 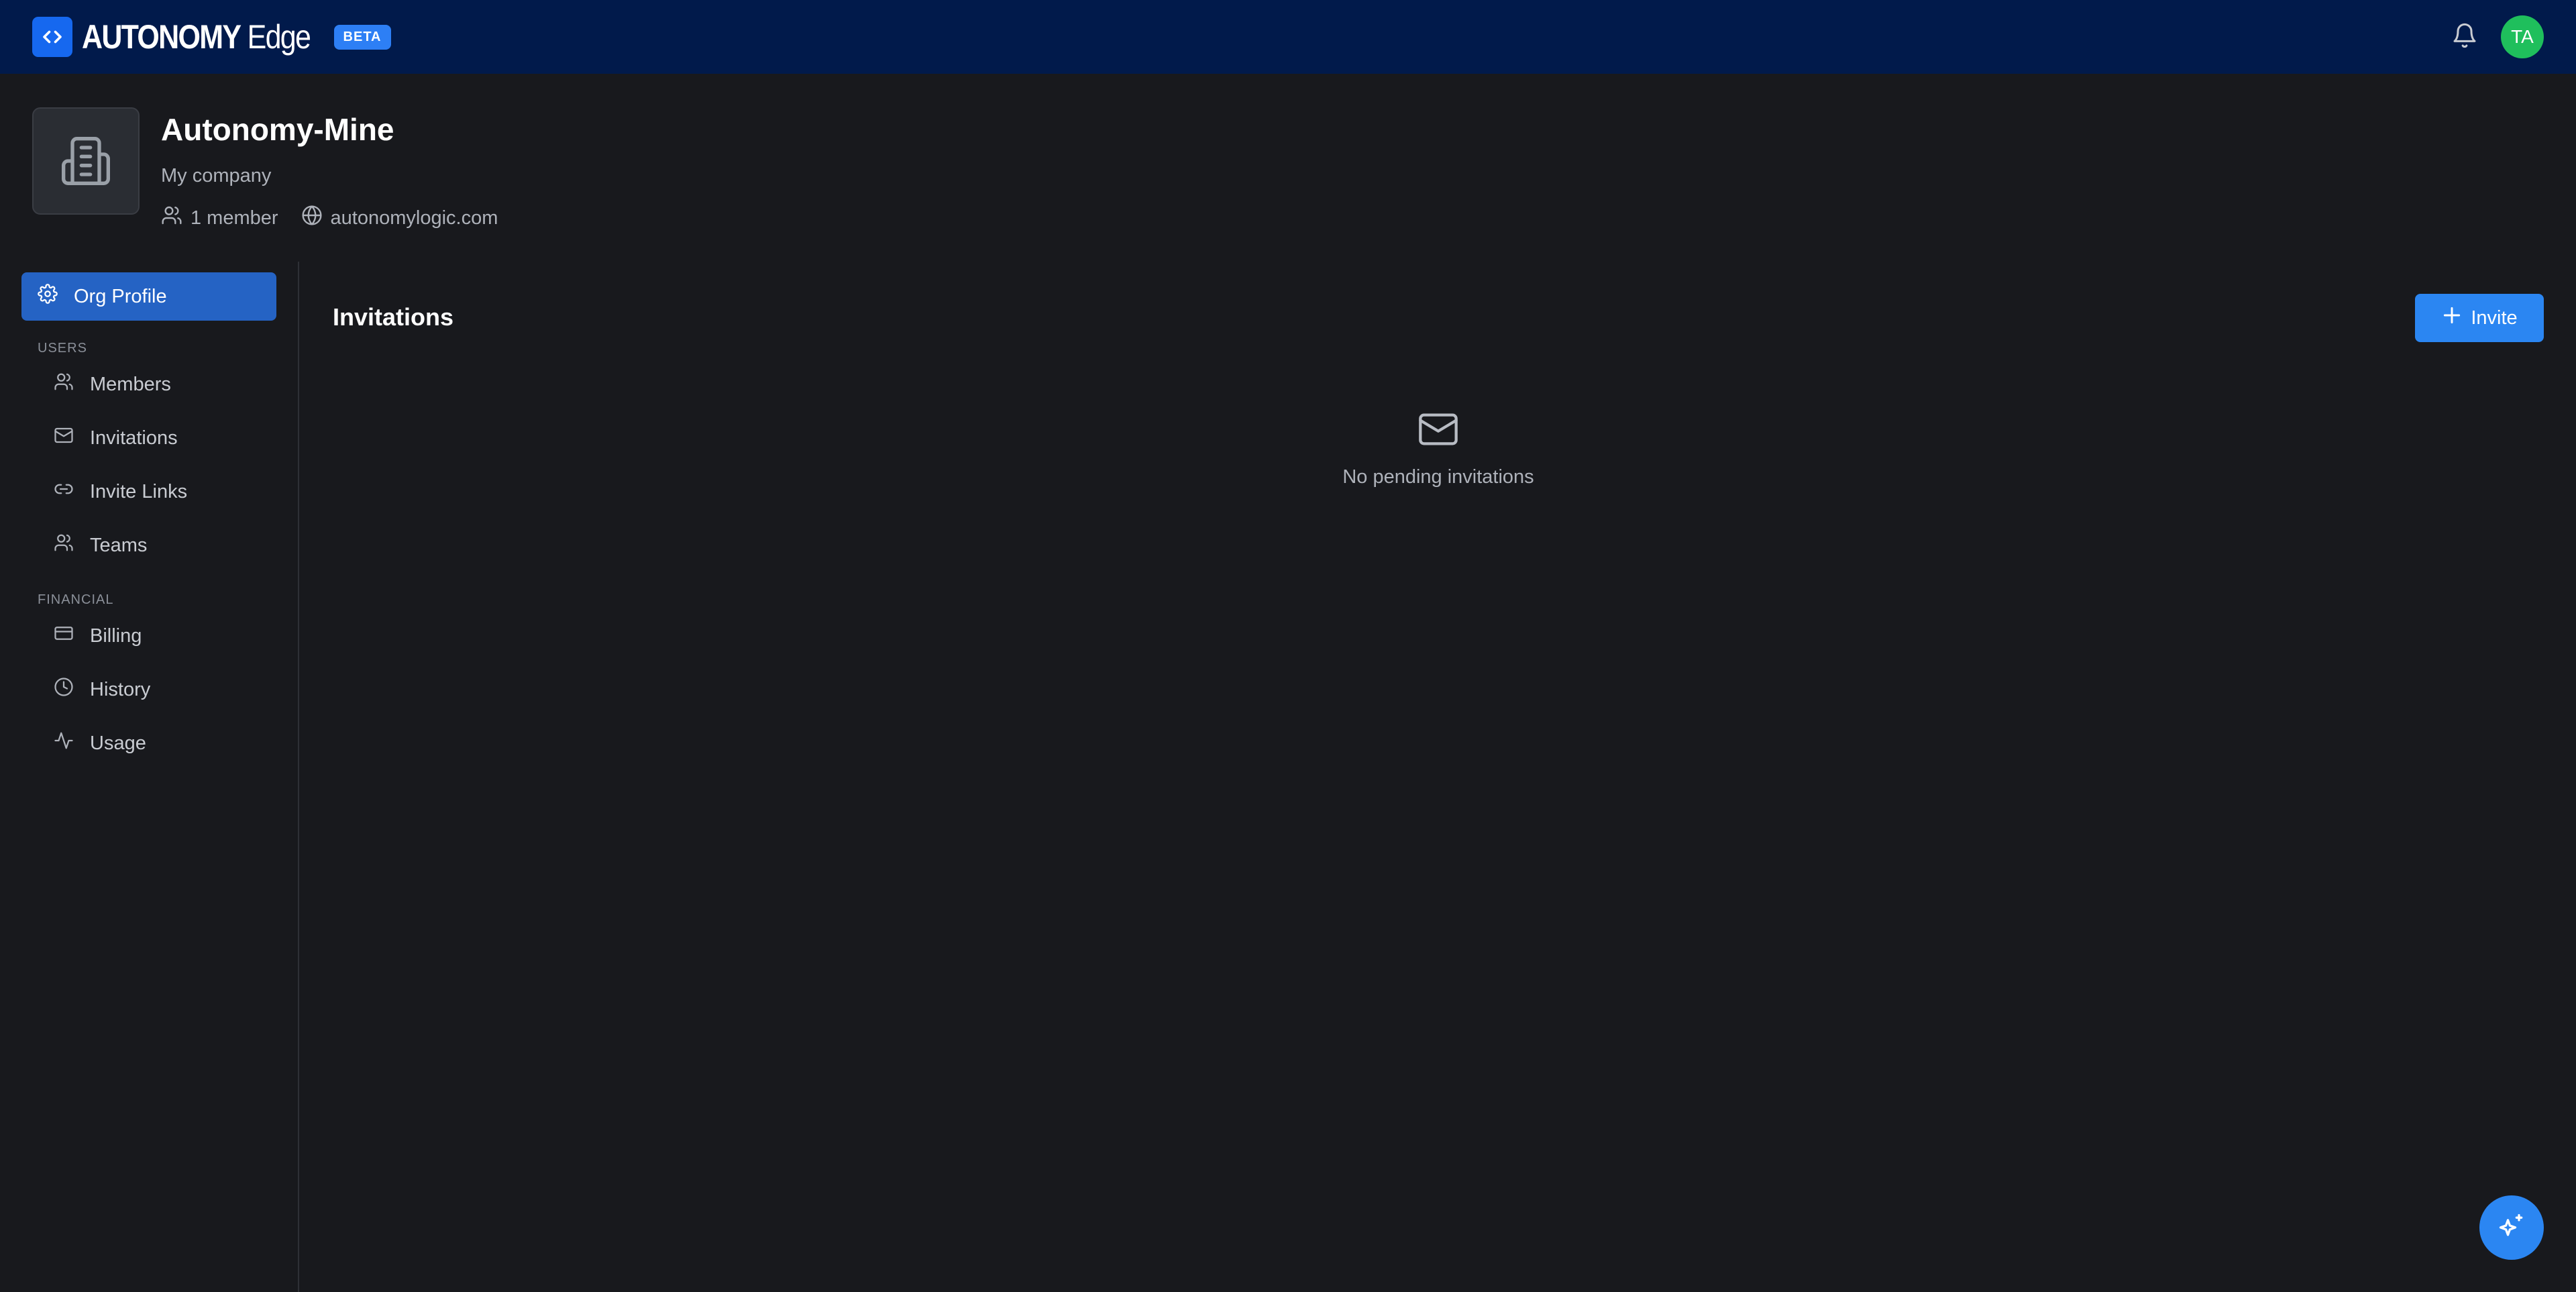 I want to click on ai-assistant-button, so click(x=2511, y=1227).